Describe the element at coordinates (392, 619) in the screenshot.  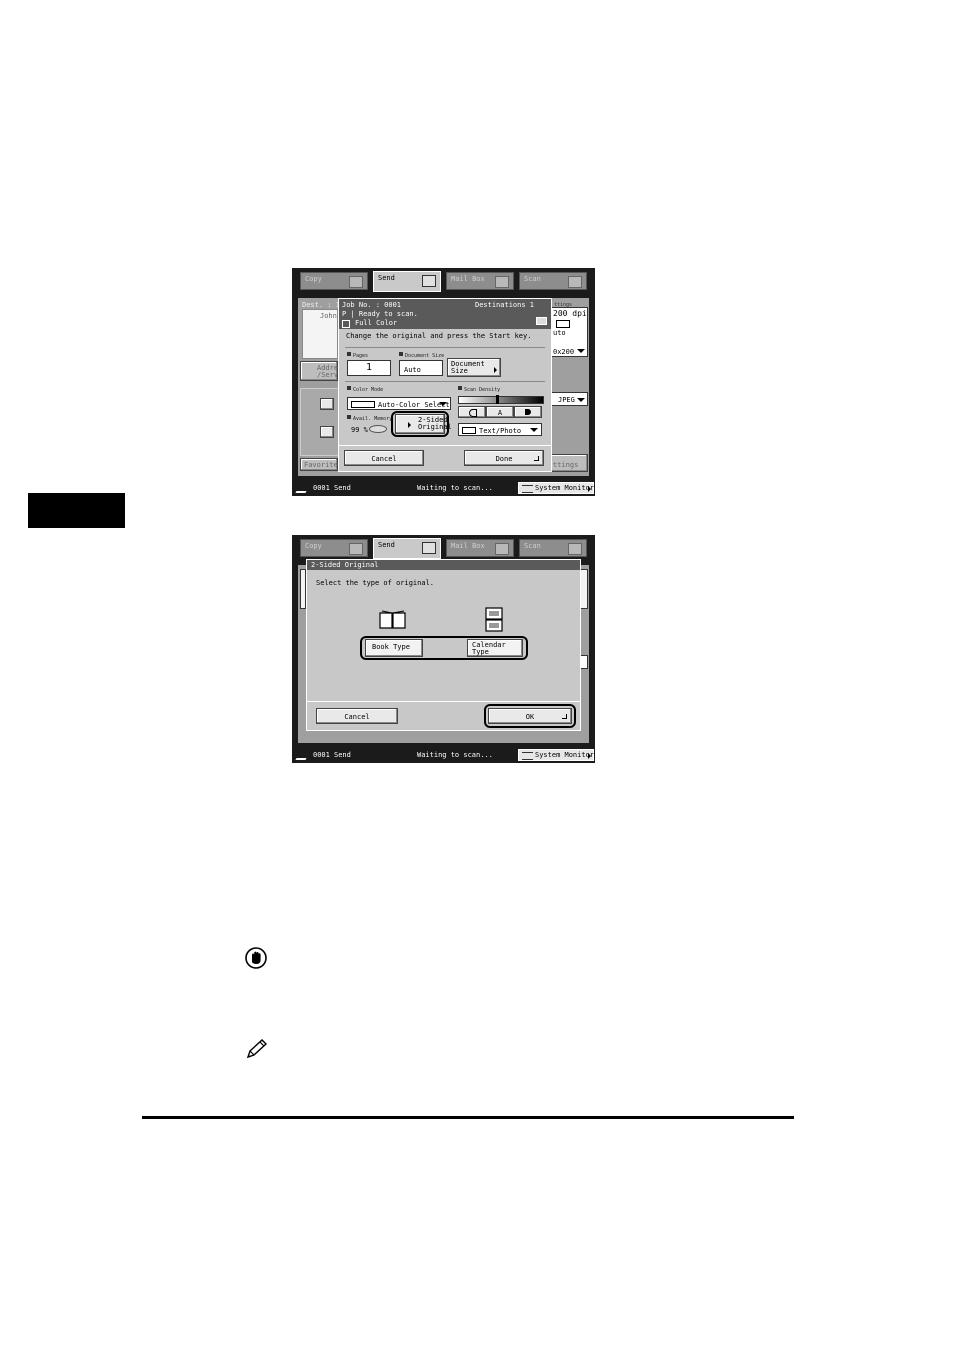
I see `book-type-icon` at that location.